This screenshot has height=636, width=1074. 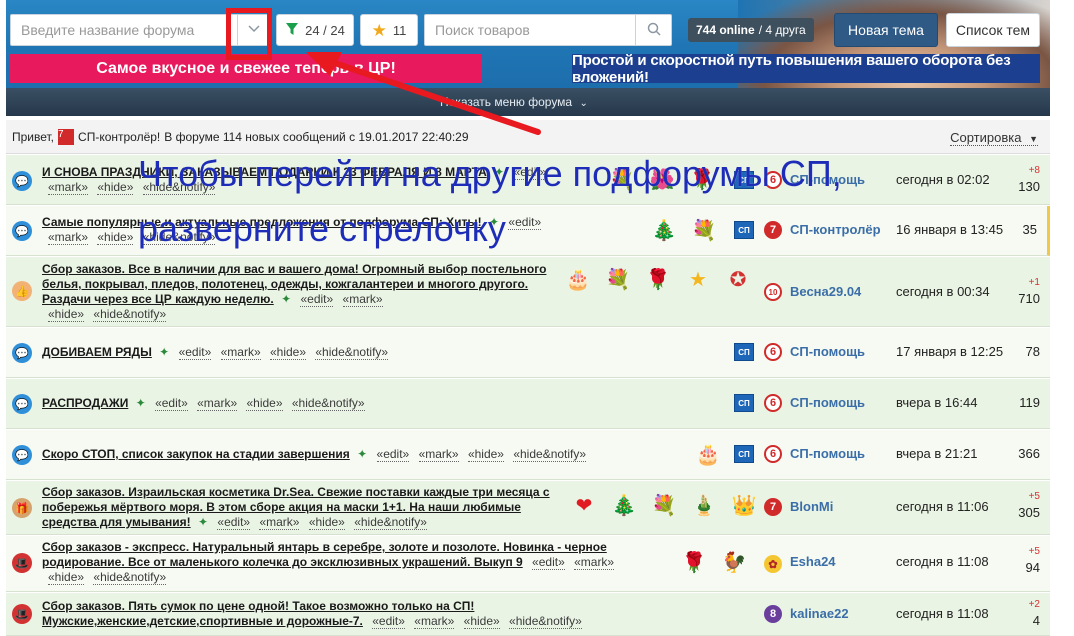 What do you see at coordinates (744, 403) in the screenshot?
I see `sp-badge-icon: СП` at bounding box center [744, 403].